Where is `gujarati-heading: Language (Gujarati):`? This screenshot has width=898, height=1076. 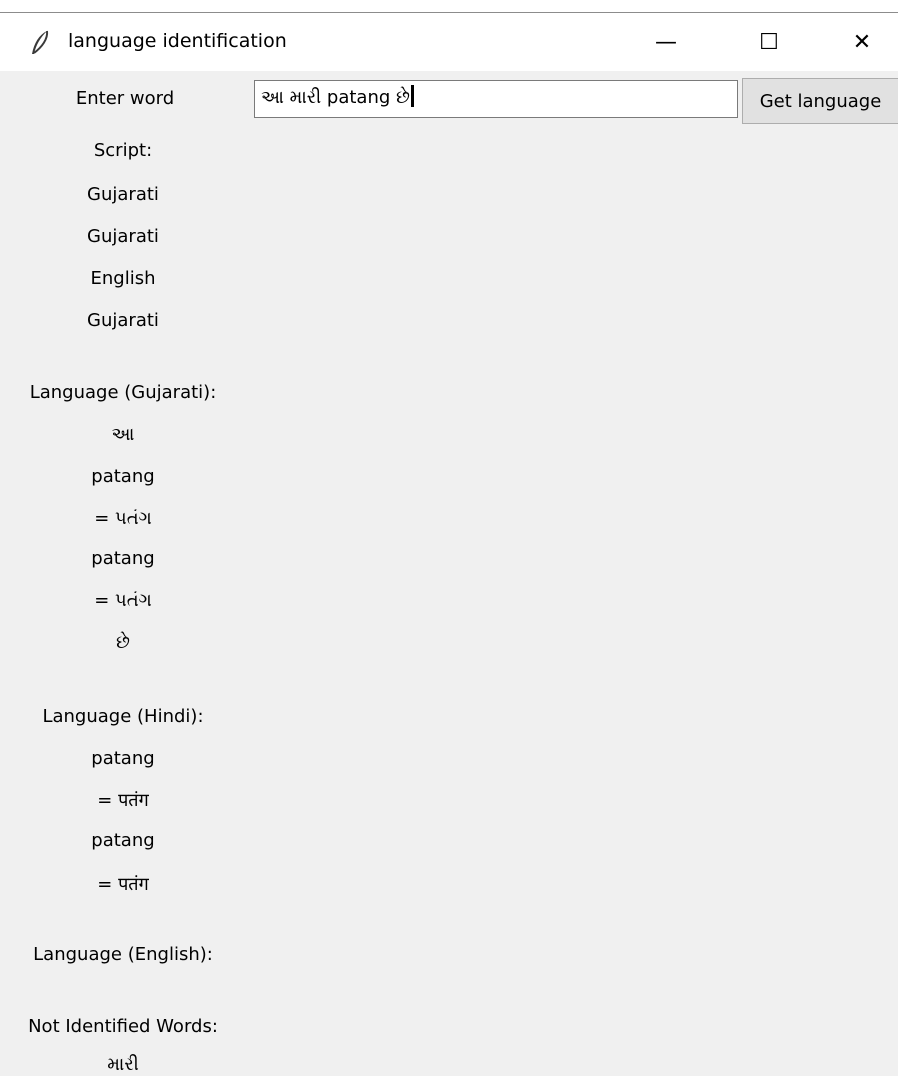
gujarati-heading: Language (Gujarati): is located at coordinates (123, 392).